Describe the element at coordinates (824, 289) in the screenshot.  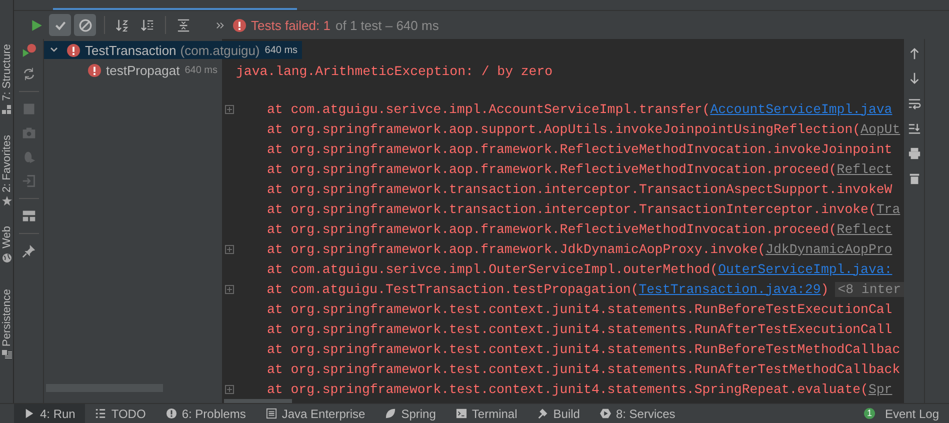
I see `stack-frame-text: )` at that location.